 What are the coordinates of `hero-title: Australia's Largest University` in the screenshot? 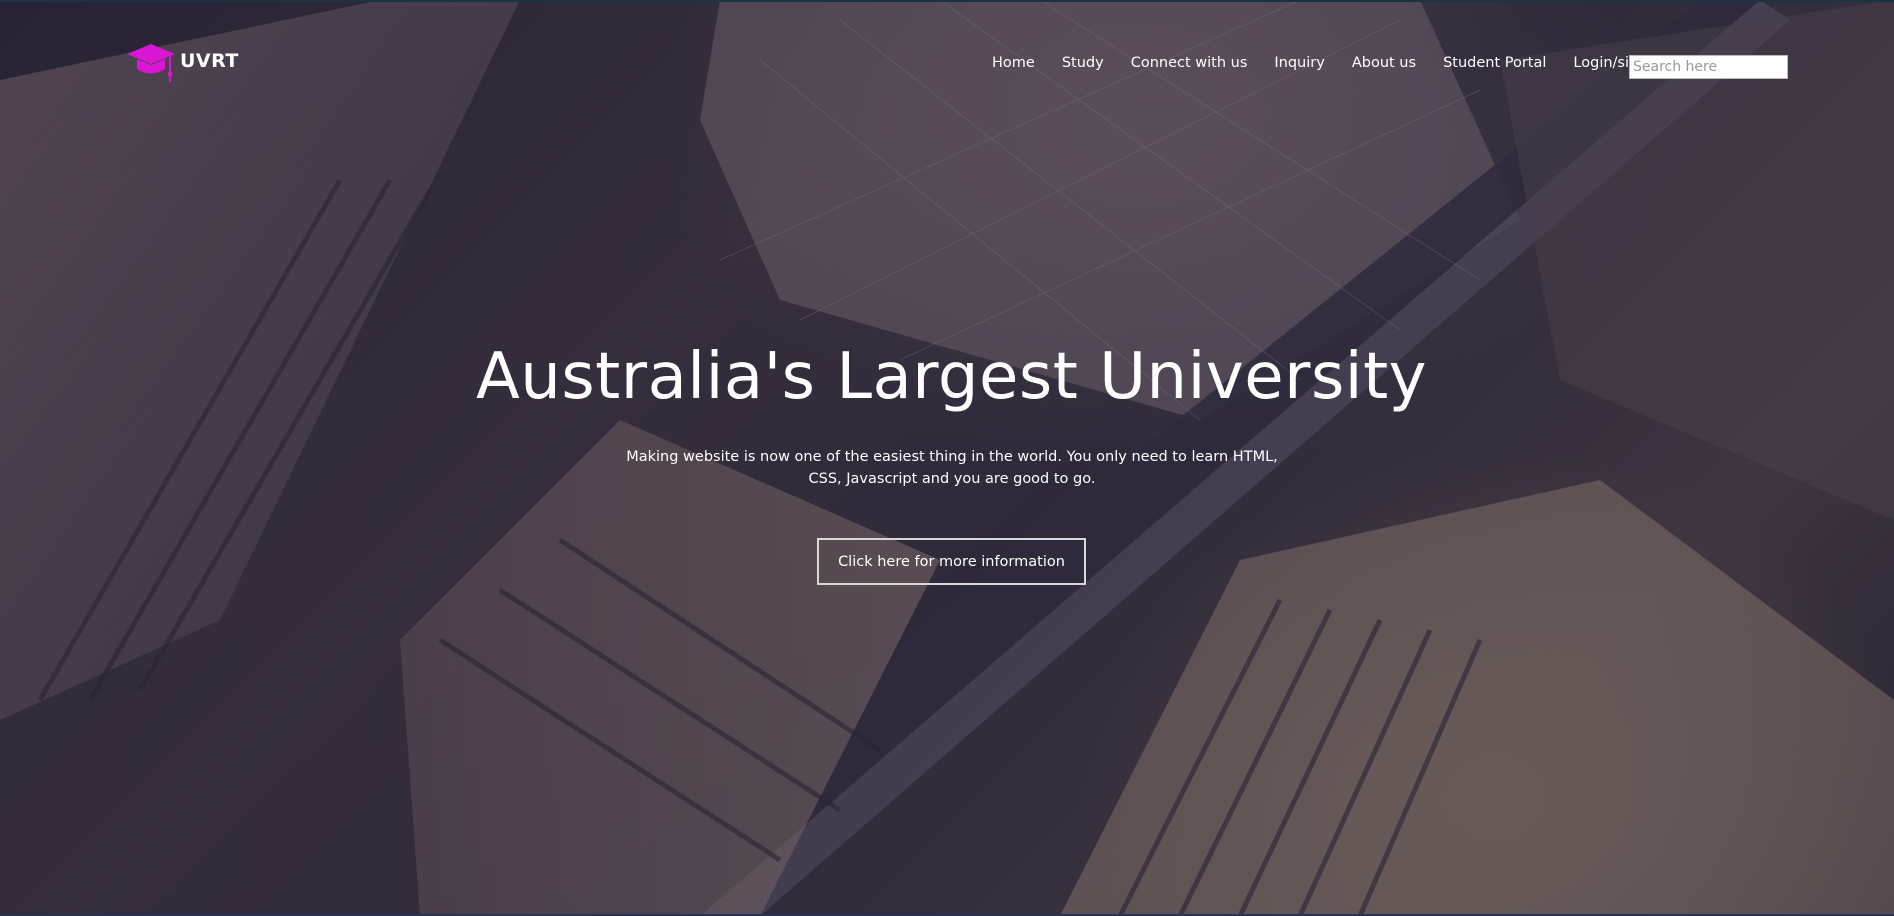 It's located at (951, 377).